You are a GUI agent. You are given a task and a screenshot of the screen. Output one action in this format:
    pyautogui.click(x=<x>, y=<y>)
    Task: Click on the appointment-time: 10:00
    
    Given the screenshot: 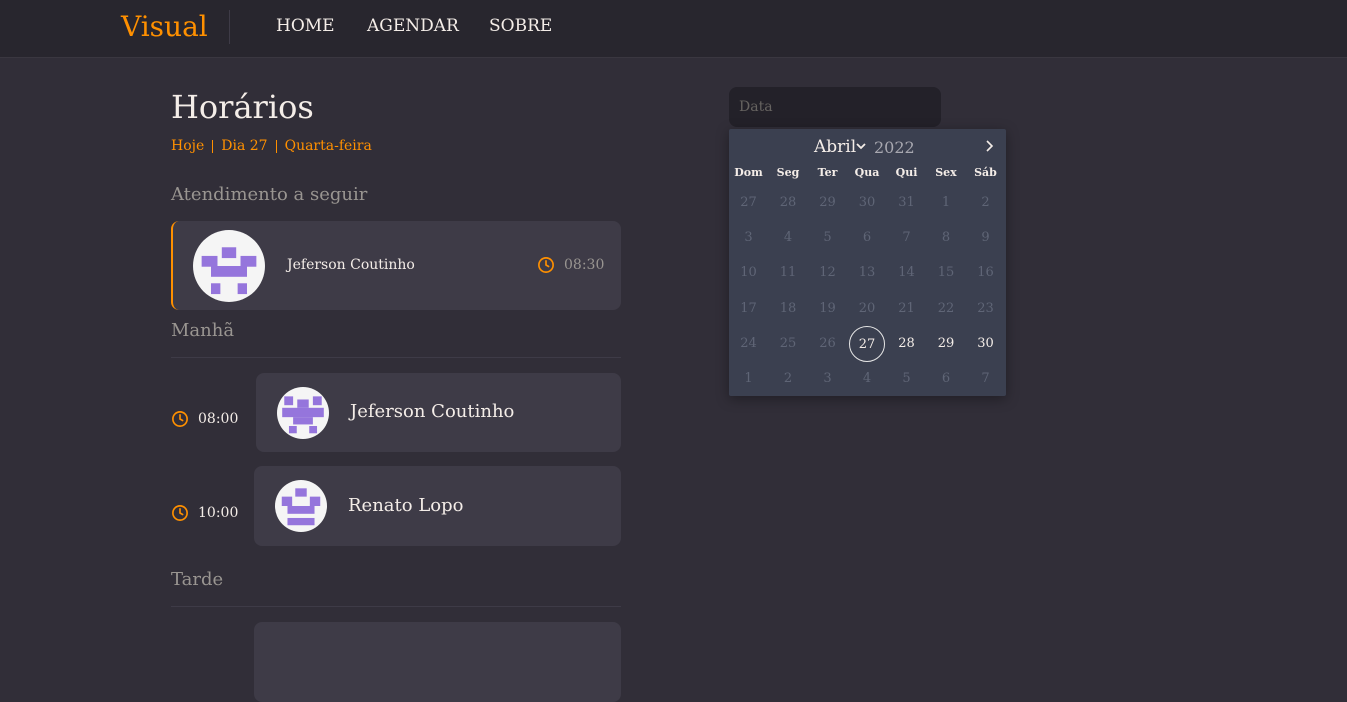 What is the action you would take?
    pyautogui.click(x=204, y=513)
    